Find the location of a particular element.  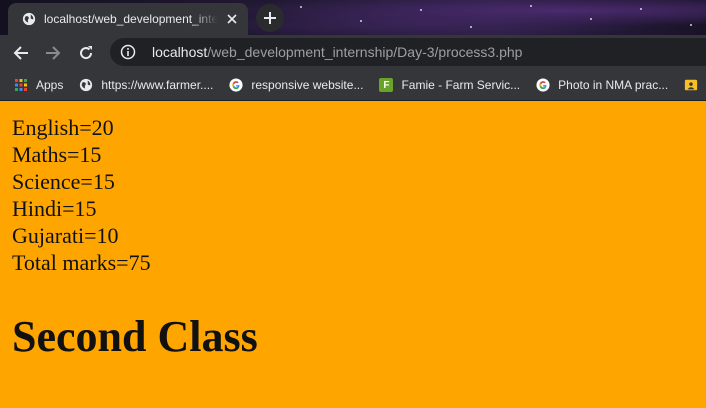

arrow-left-icon is located at coordinates (20, 53).